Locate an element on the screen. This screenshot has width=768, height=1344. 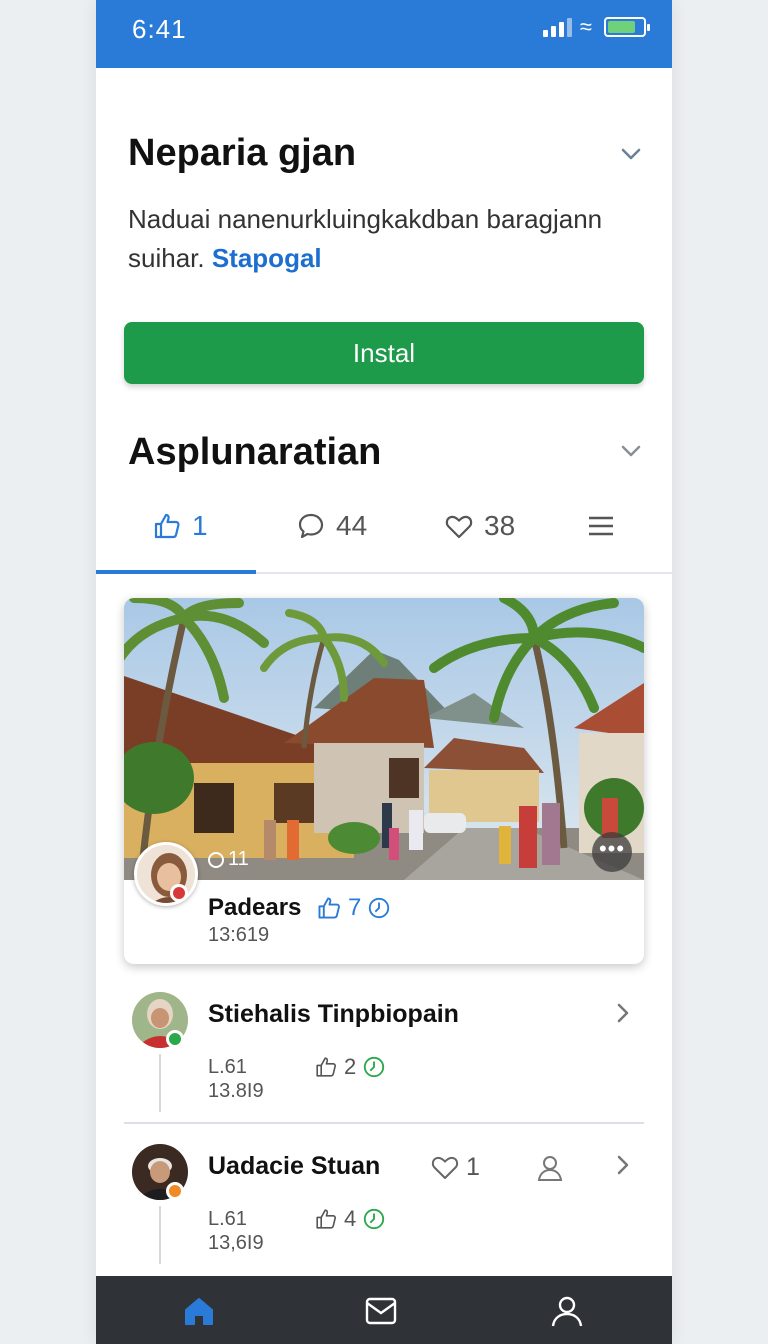
active-tab-indicator is located at coordinates (176, 572).